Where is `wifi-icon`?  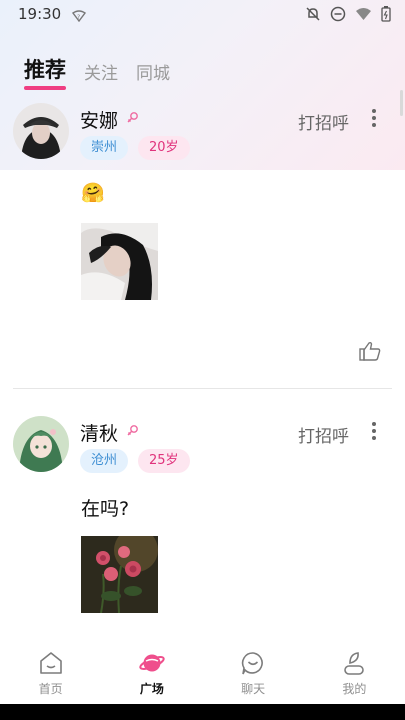
wifi-icon is located at coordinates (363, 14).